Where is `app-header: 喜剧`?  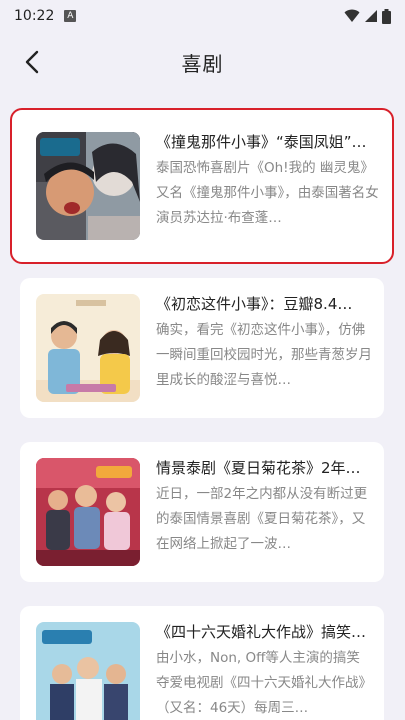
app-header: 喜剧 is located at coordinates (202, 62).